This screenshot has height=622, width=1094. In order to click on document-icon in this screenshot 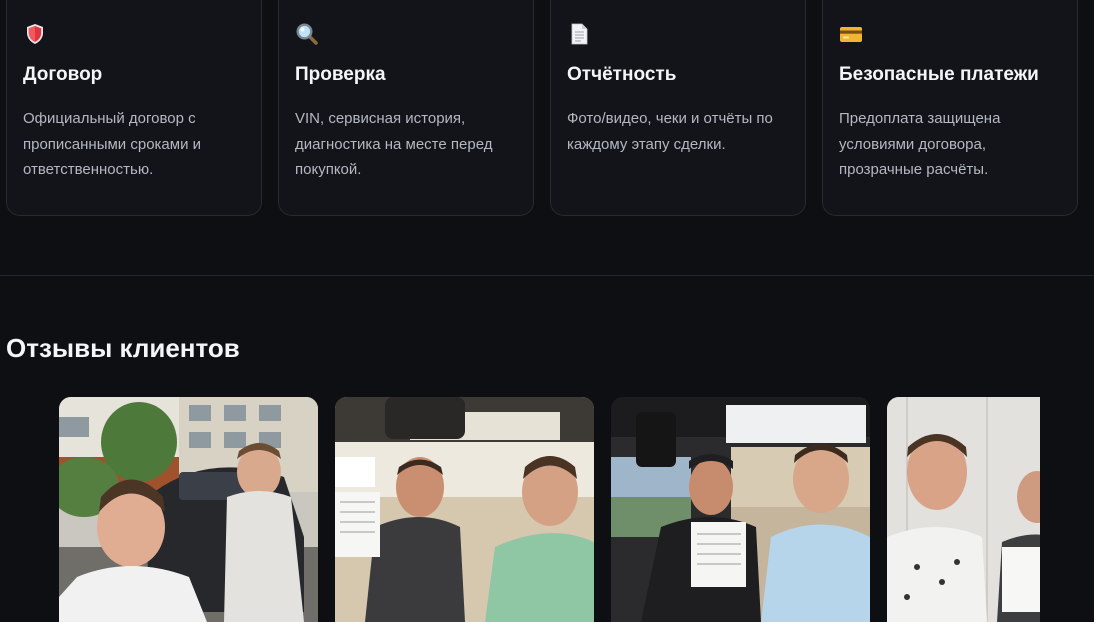, I will do `click(579, 34)`.